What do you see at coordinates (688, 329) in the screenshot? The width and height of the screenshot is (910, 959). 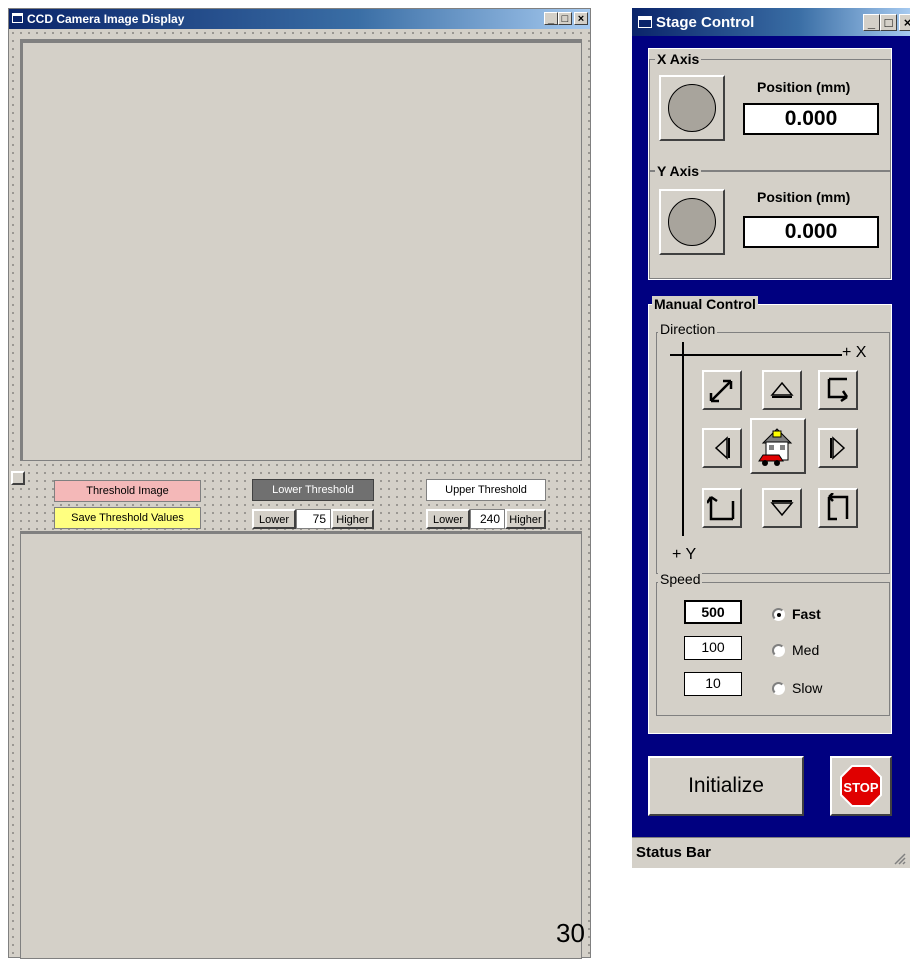 I see `direction-title: Direction` at bounding box center [688, 329].